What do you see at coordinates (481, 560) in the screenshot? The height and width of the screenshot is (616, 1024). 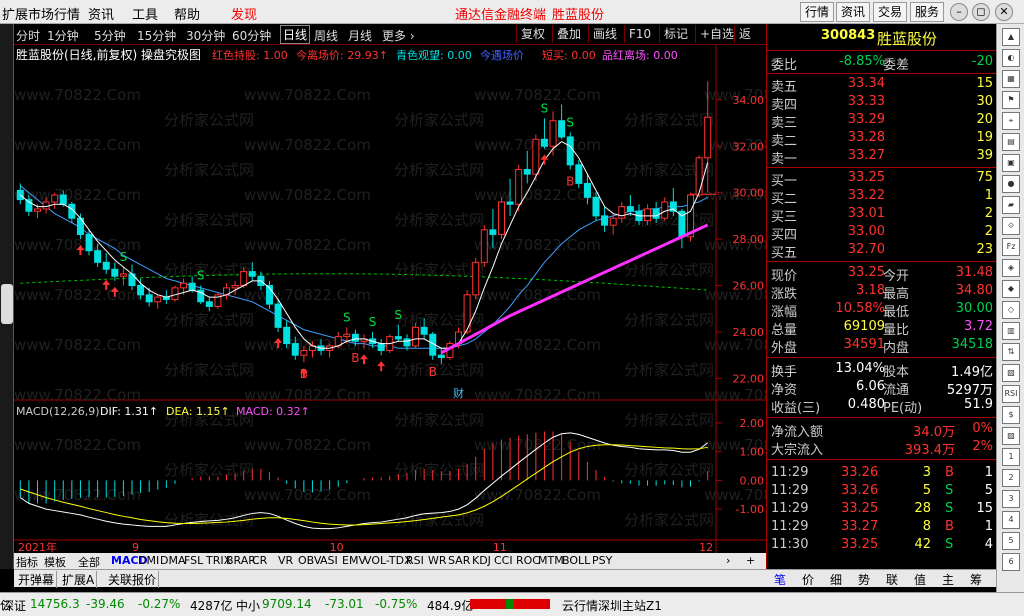 I see `indicator-tab: KDJ` at bounding box center [481, 560].